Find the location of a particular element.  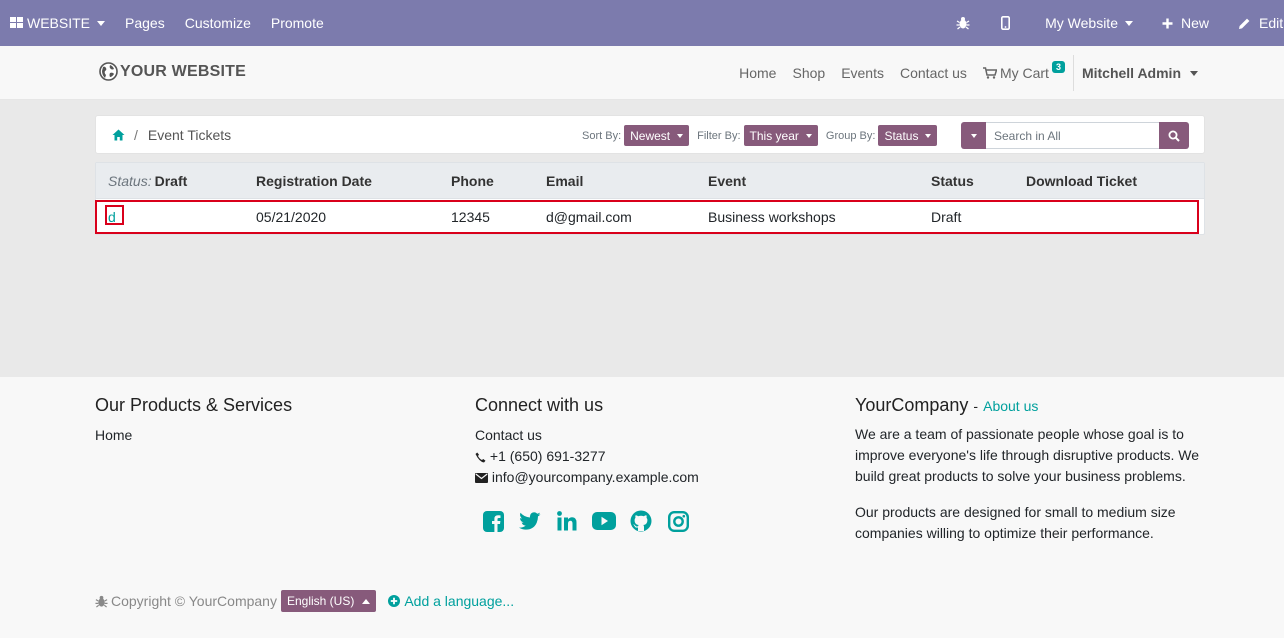

footer-company-name: YourCompany is located at coordinates (912, 405).